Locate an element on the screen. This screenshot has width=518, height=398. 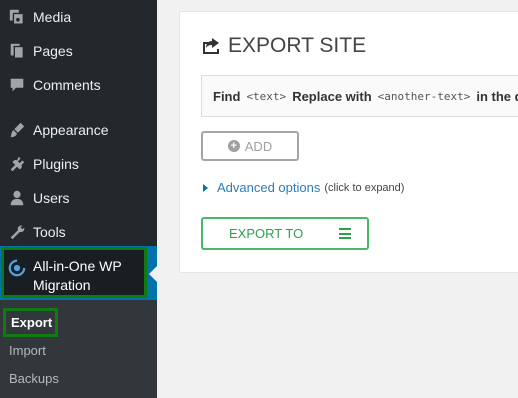
sidebar-item-comments: Comments is located at coordinates (78, 85).